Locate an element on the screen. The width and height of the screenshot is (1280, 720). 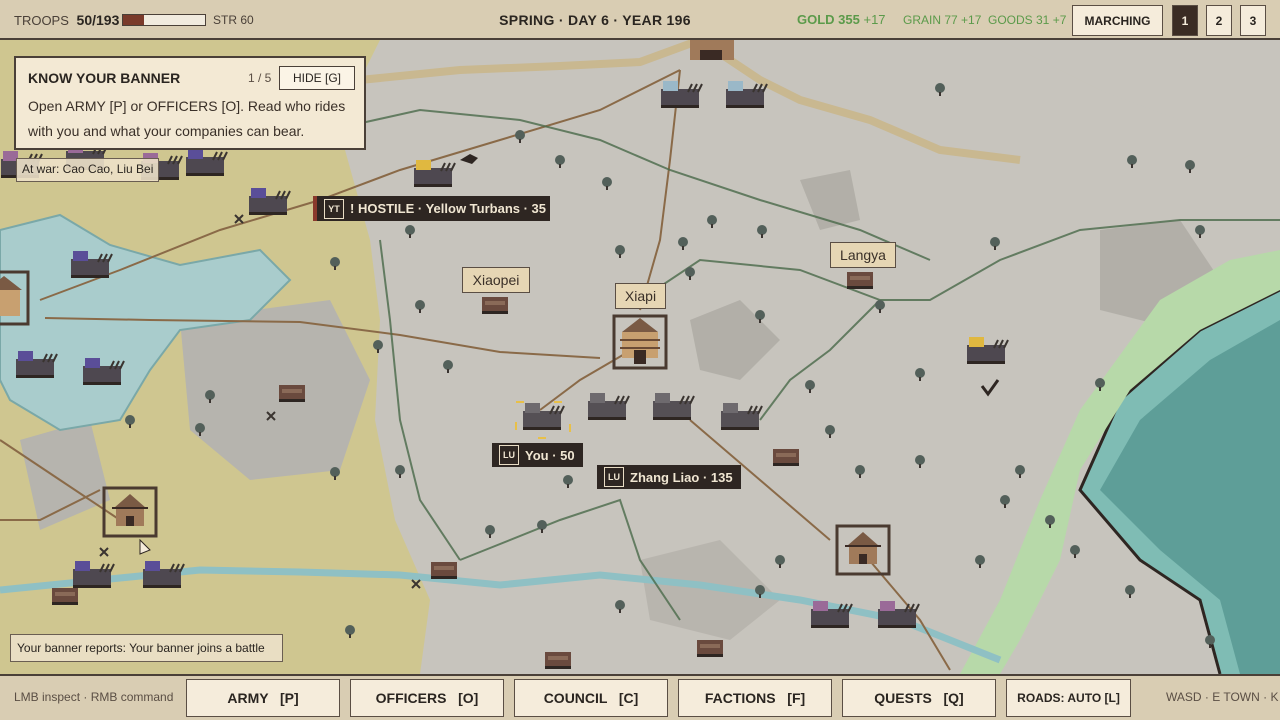
troops-bar-fill is located at coordinates (134, 20).